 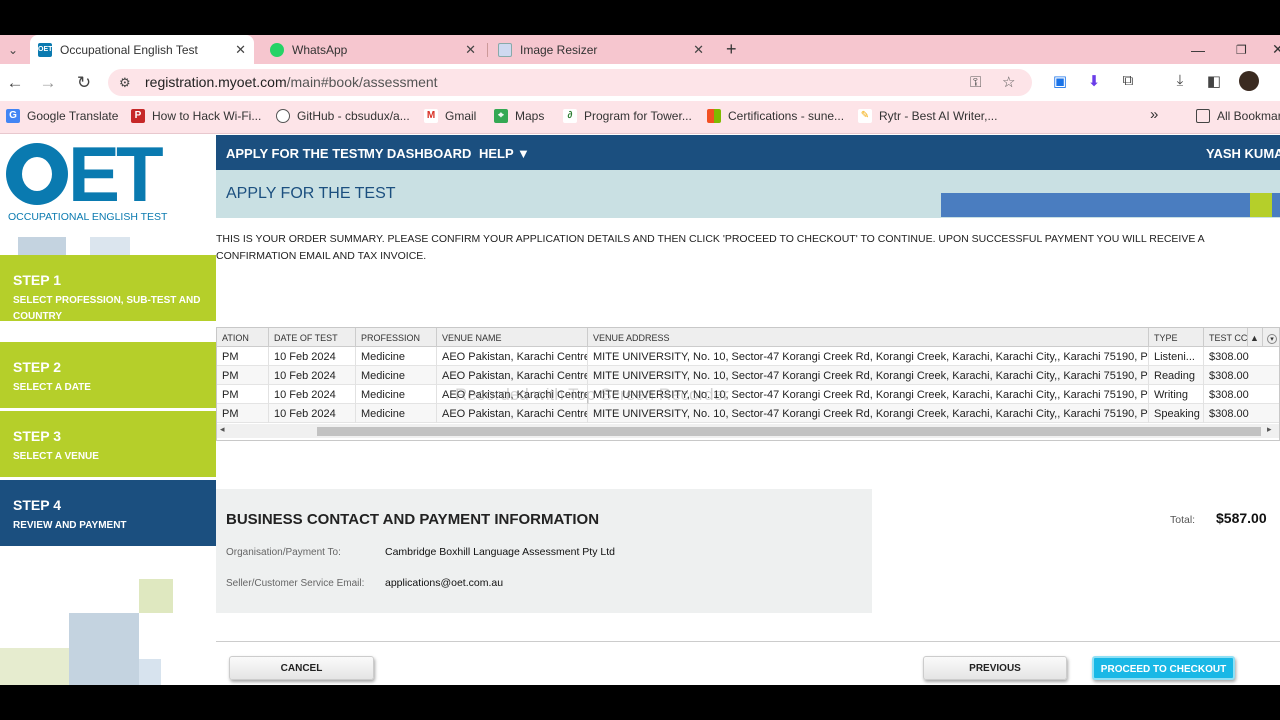 What do you see at coordinates (1255, 337) in the screenshot?
I see `sort-asc-icon: ▲` at bounding box center [1255, 337].